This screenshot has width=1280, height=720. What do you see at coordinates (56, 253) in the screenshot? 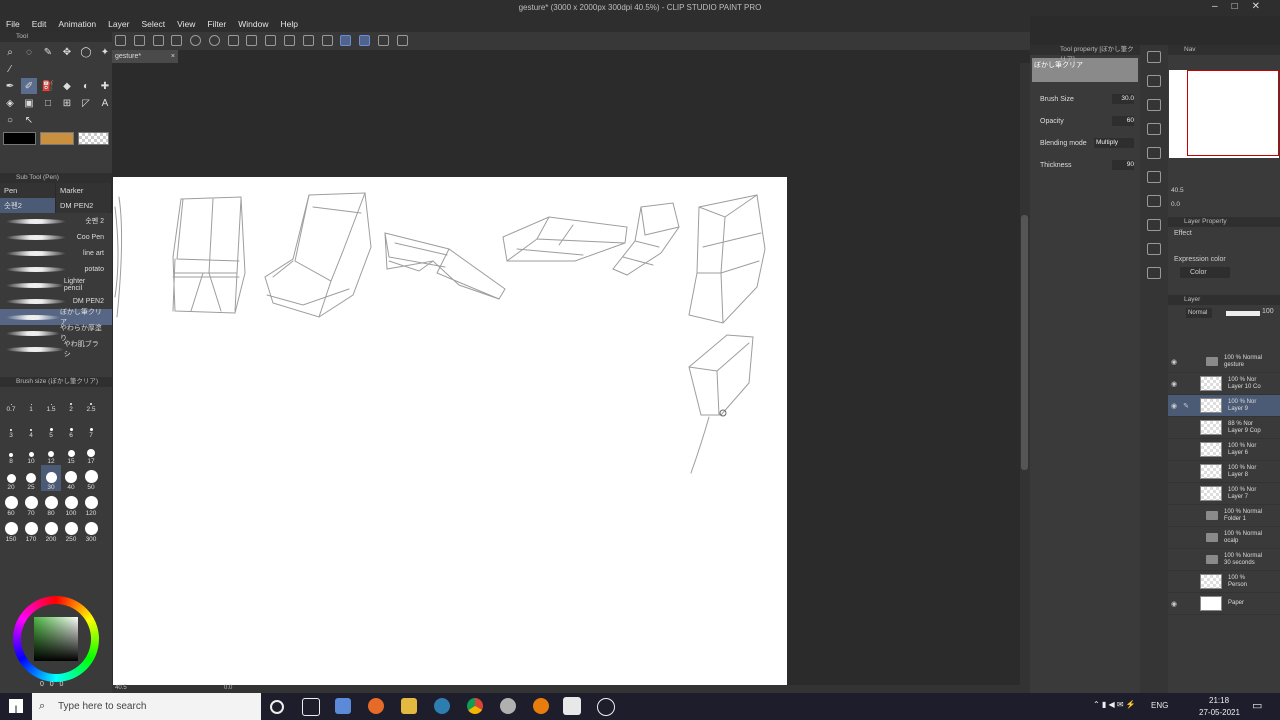
I see `brush-item: line art` at bounding box center [56, 253].